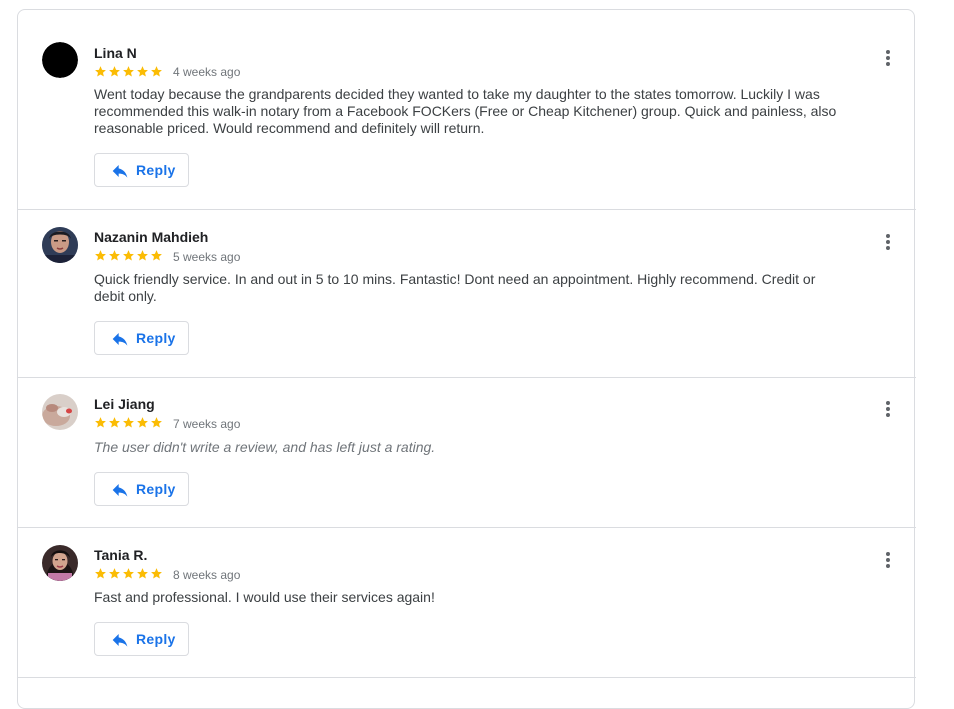  I want to click on reviewer-name: Nazanin Mahdieh, so click(151, 237).